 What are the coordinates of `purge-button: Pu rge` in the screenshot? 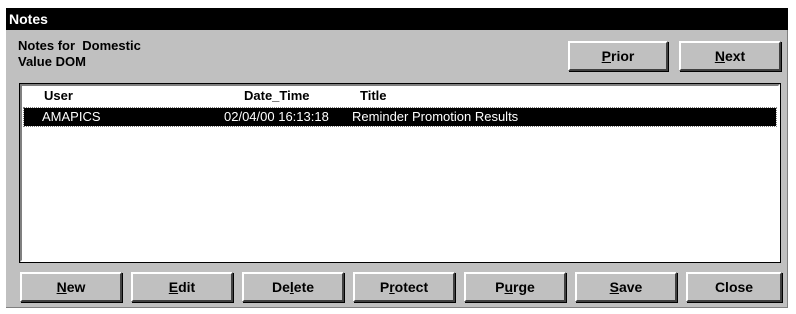 It's located at (515, 287).